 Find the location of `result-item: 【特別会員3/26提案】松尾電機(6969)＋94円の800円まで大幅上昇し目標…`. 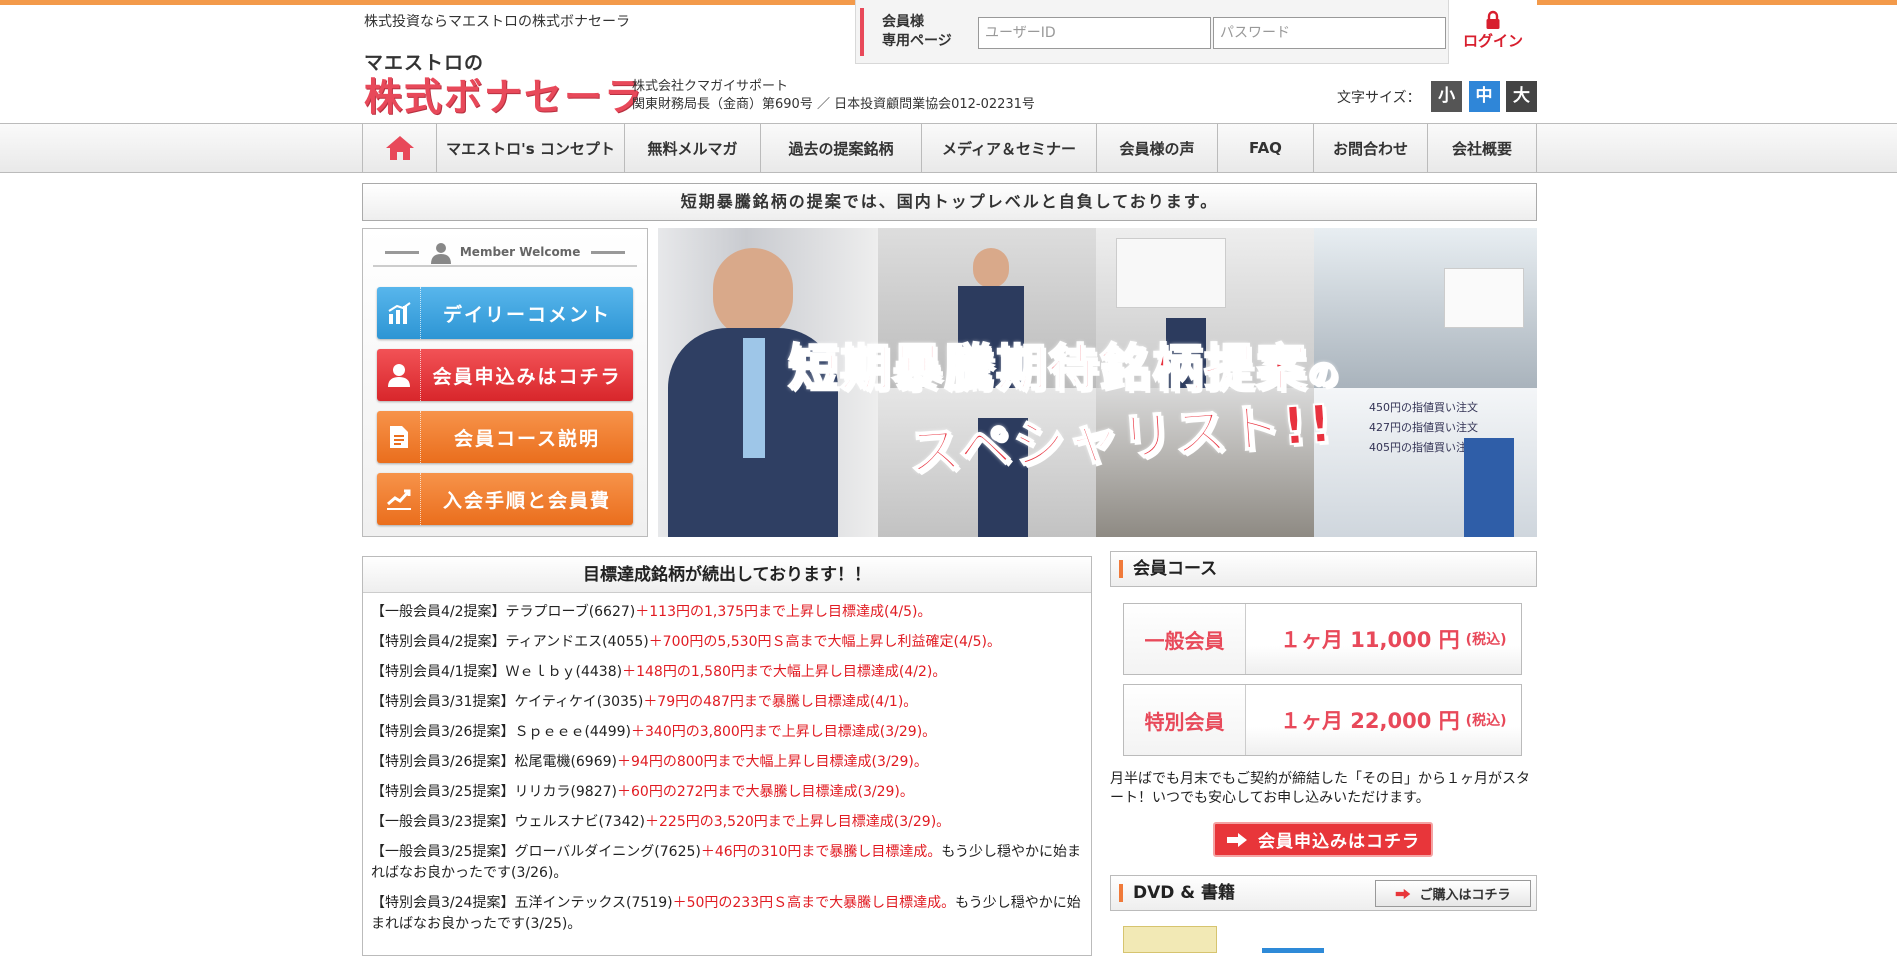

result-item: 【特別会員3/26提案】松尾電機(6969)＋94円の800円まで大幅上昇し目標… is located at coordinates (727, 762).